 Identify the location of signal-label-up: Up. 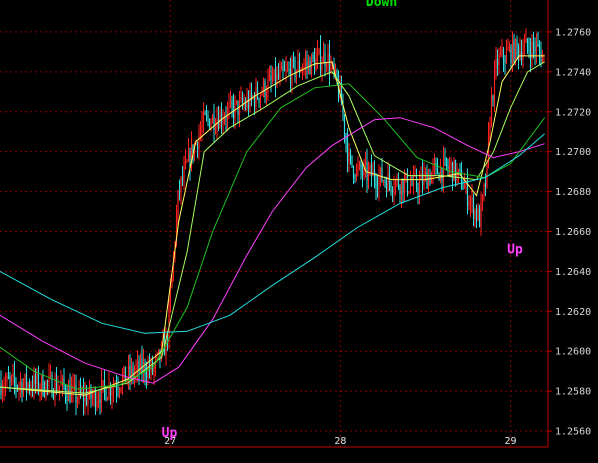
(515, 249).